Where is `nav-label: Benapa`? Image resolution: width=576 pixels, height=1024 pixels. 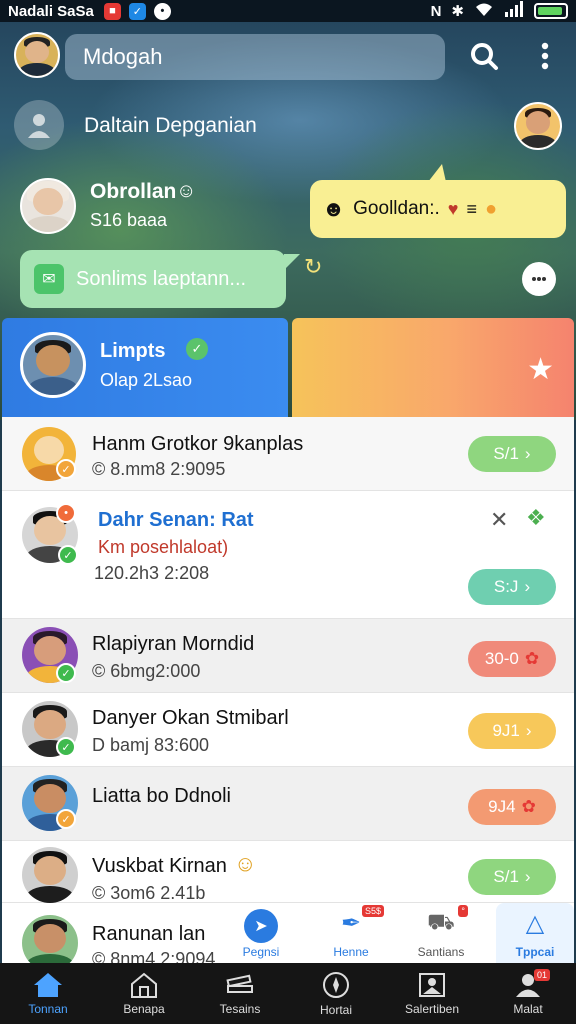
nav-label: Benapa is located at coordinates (144, 1008).